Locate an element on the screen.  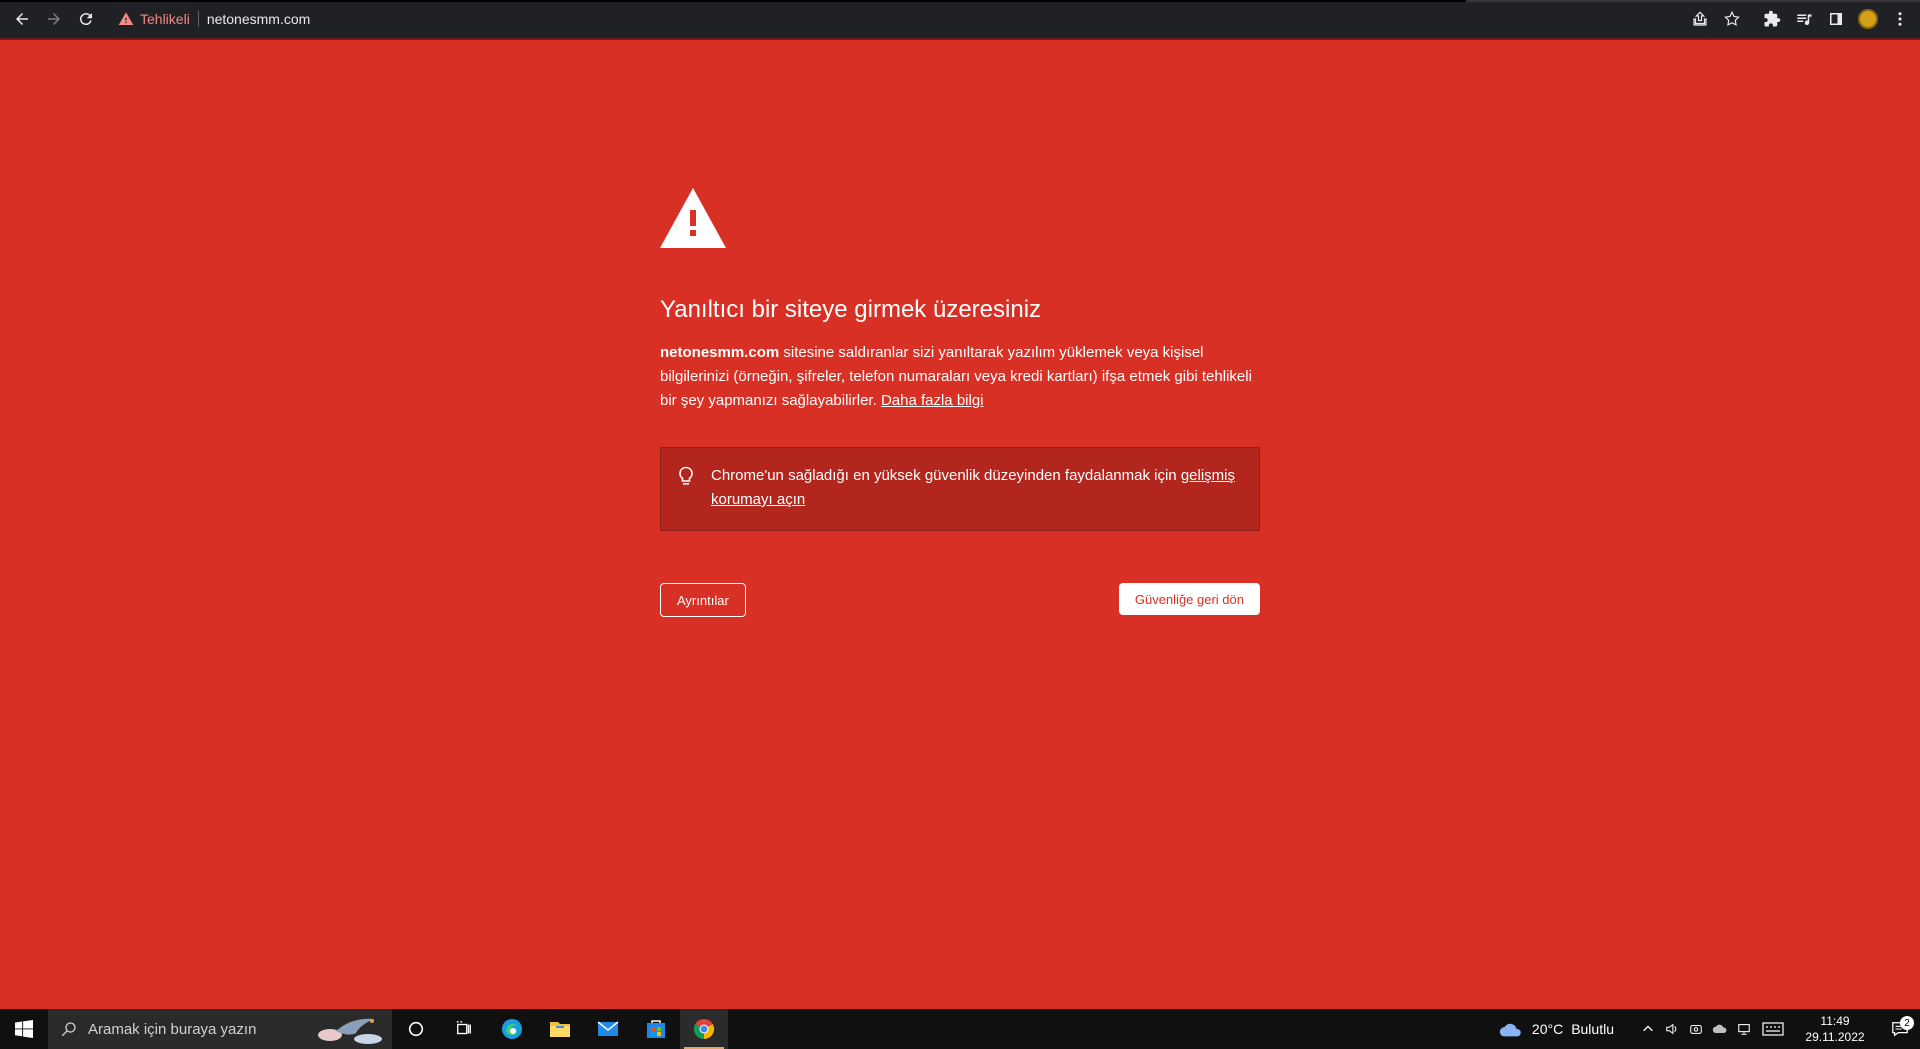
puzzle-icon is located at coordinates (1772, 18).